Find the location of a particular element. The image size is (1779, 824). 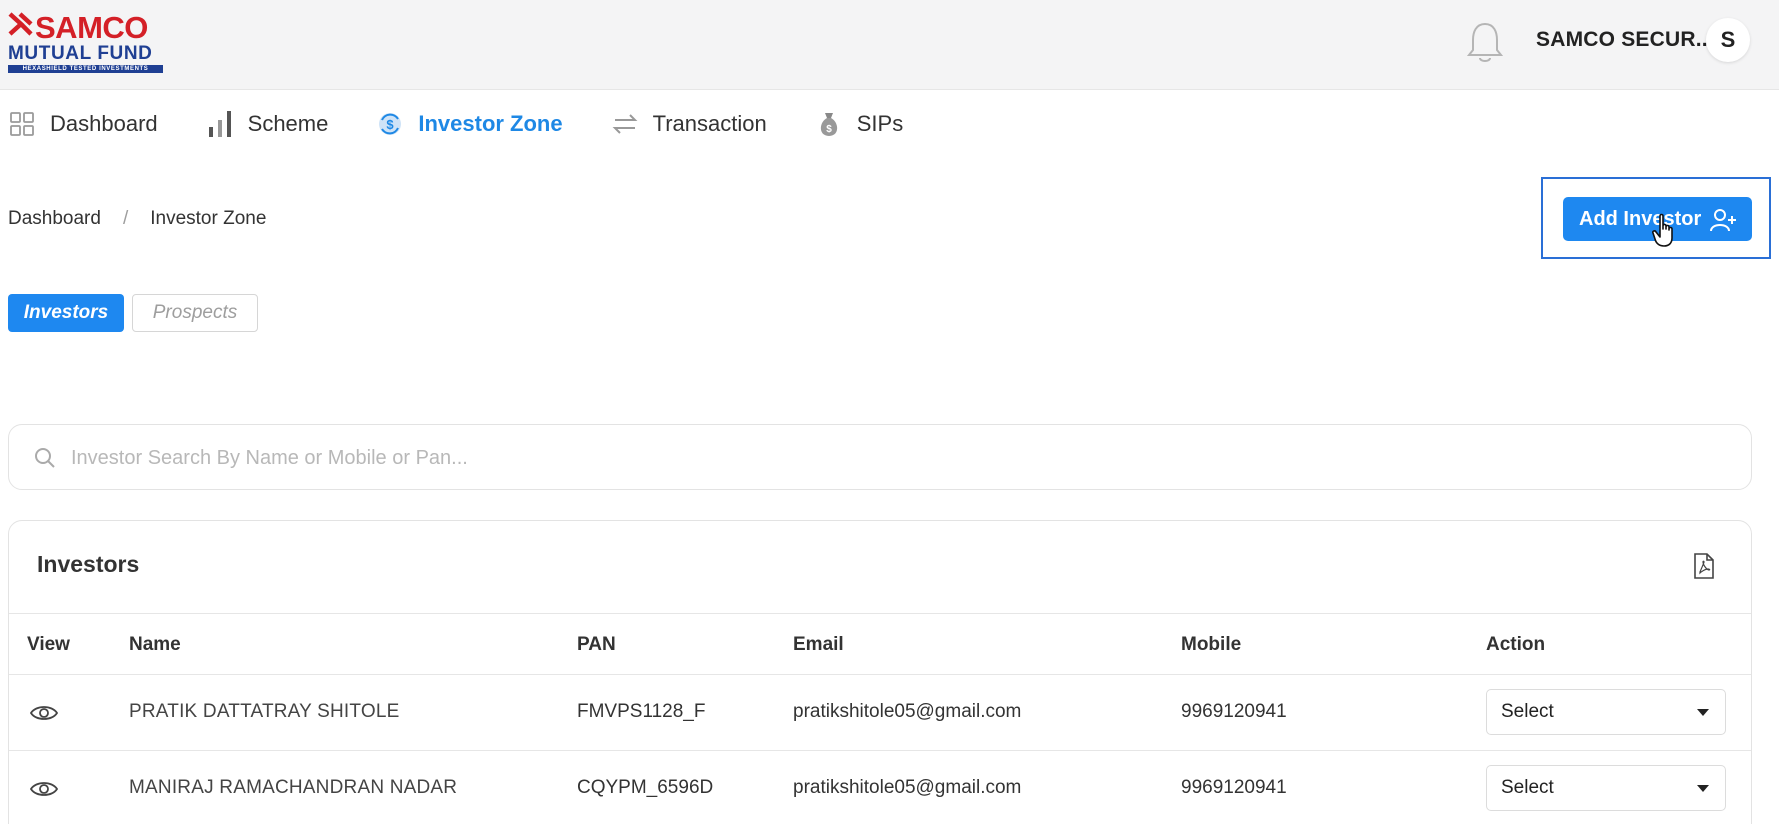

nav-label: Transaction is located at coordinates (709, 123).